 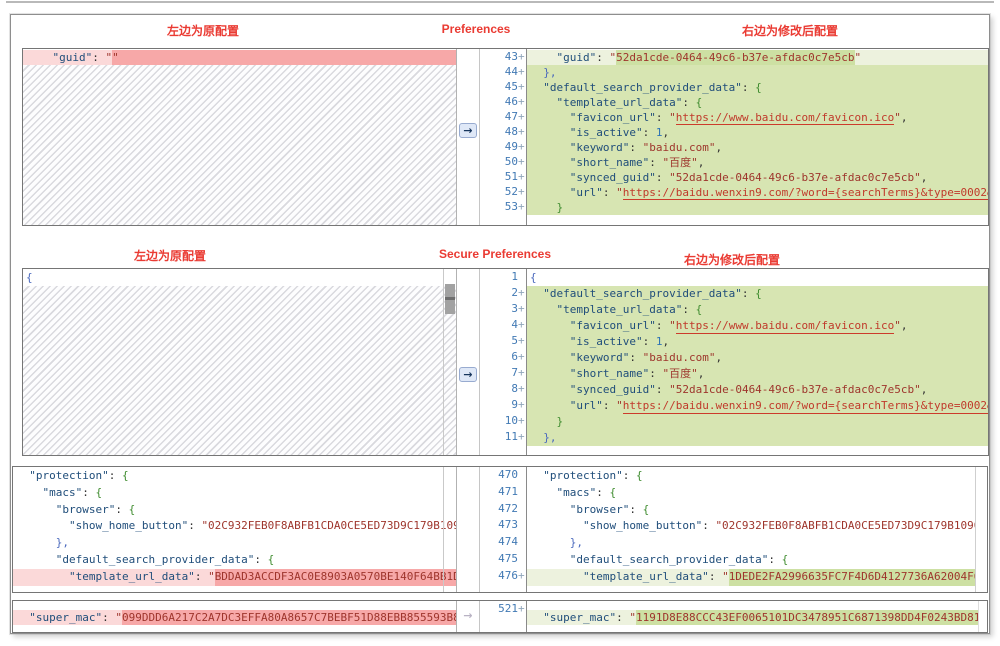 I want to click on line-numbers: 1 2+ 3+ 4+ 5+ 6+ 7+ 8+ 9+ 10+ 11+, so click(x=503, y=362).